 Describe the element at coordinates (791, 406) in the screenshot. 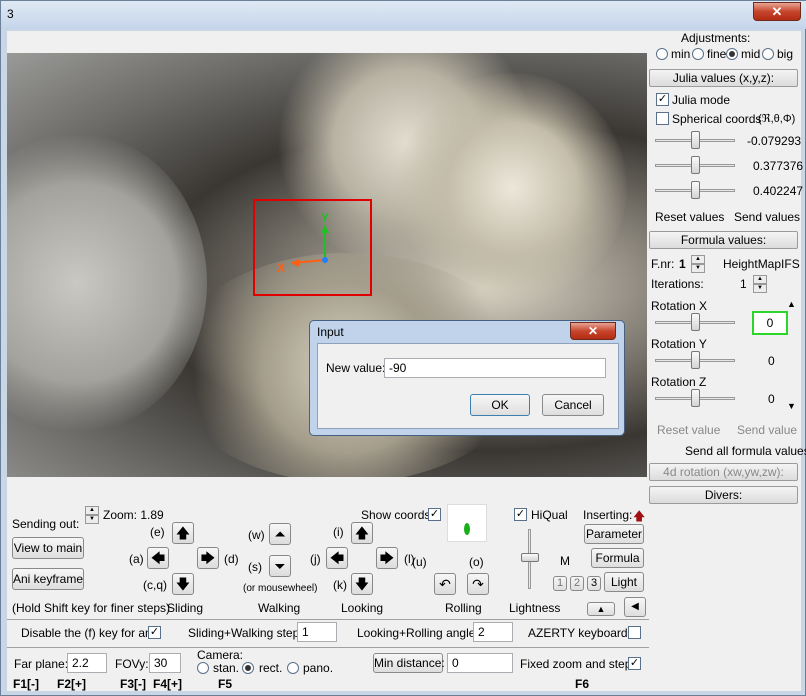

I see `scroll-down-icon: ▼` at that location.